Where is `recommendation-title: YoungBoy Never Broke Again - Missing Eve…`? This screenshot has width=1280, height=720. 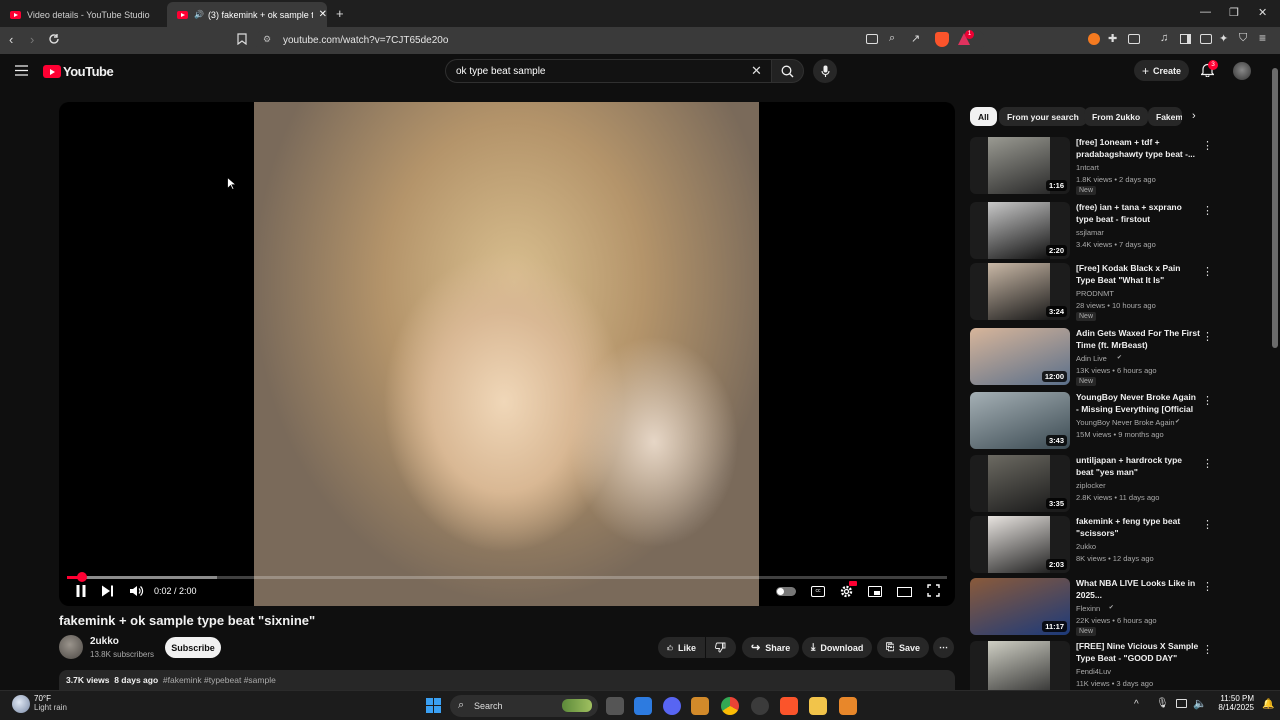 recommendation-title: YoungBoy Never Broke Again - Missing Eve… is located at coordinates (1138, 403).